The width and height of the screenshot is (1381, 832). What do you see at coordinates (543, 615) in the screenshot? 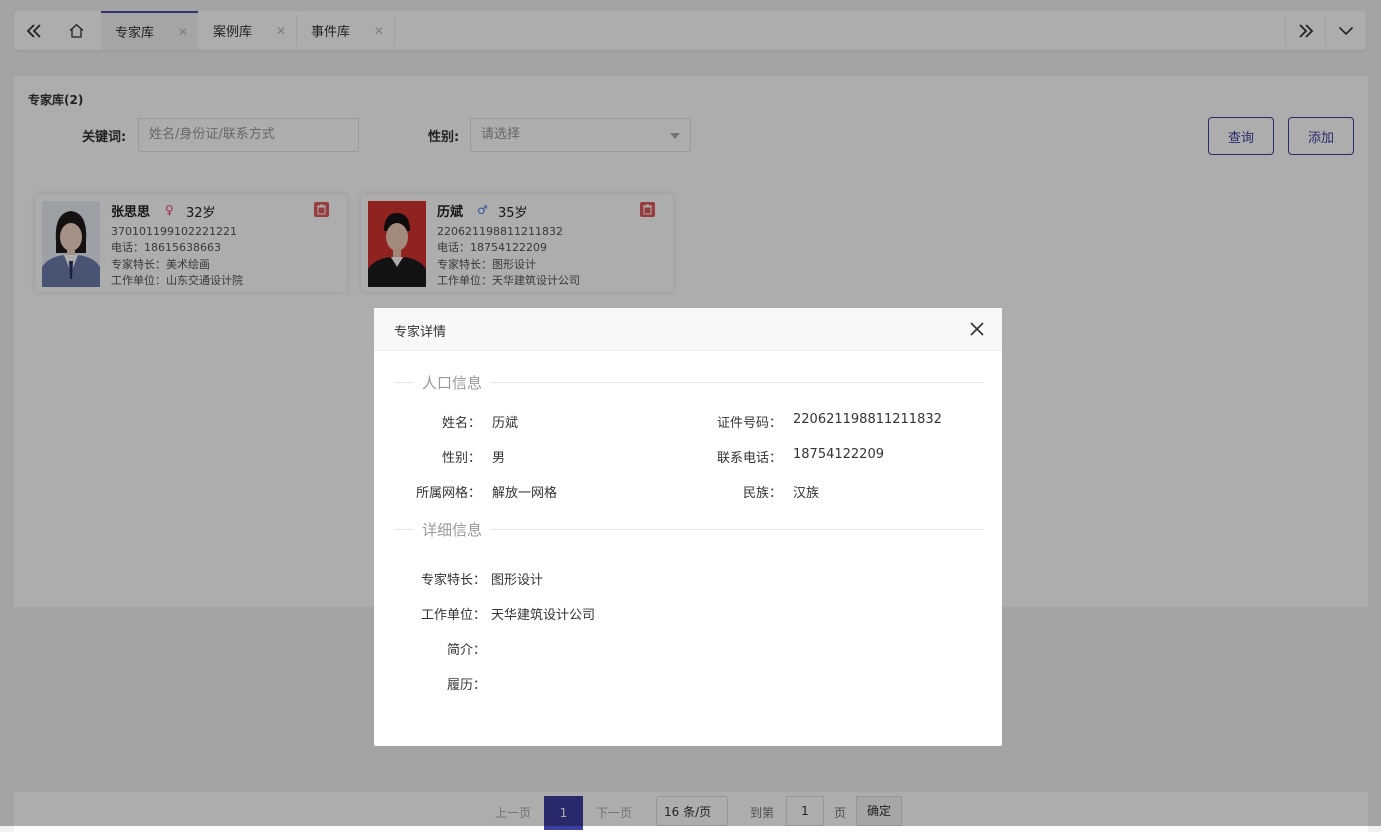
I see `field-value-workplace: 天华建筑设计公司` at bounding box center [543, 615].